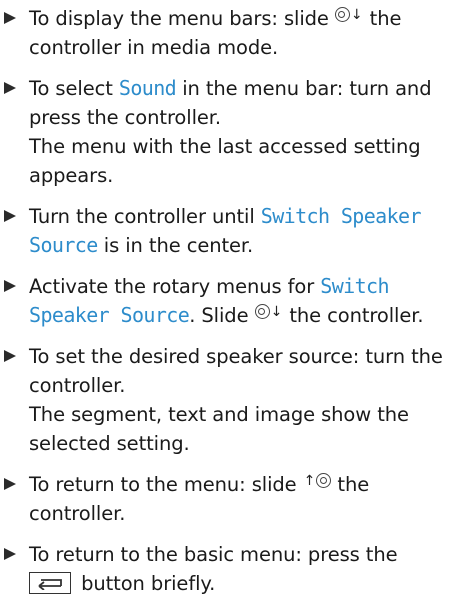 The height and width of the screenshot is (610, 465). What do you see at coordinates (175, 286) in the screenshot?
I see `step-text: Activate the rotary menus for` at bounding box center [175, 286].